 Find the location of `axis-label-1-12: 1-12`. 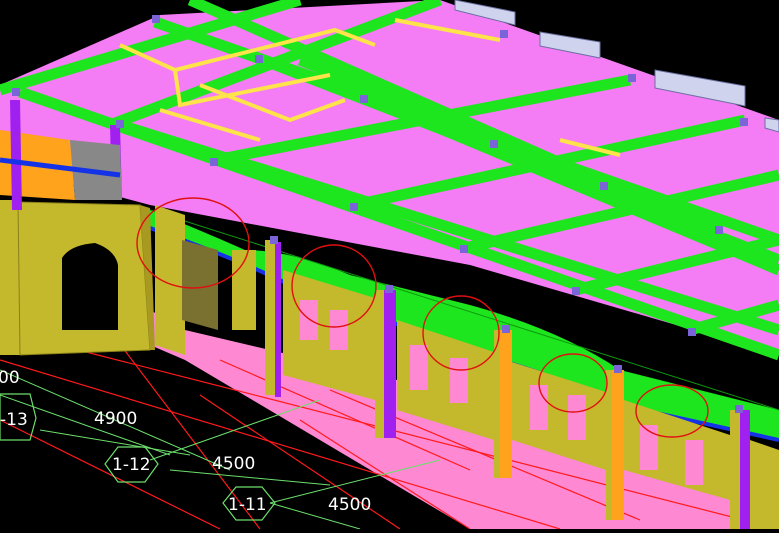

axis-label-1-12: 1-12 is located at coordinates (131, 465).